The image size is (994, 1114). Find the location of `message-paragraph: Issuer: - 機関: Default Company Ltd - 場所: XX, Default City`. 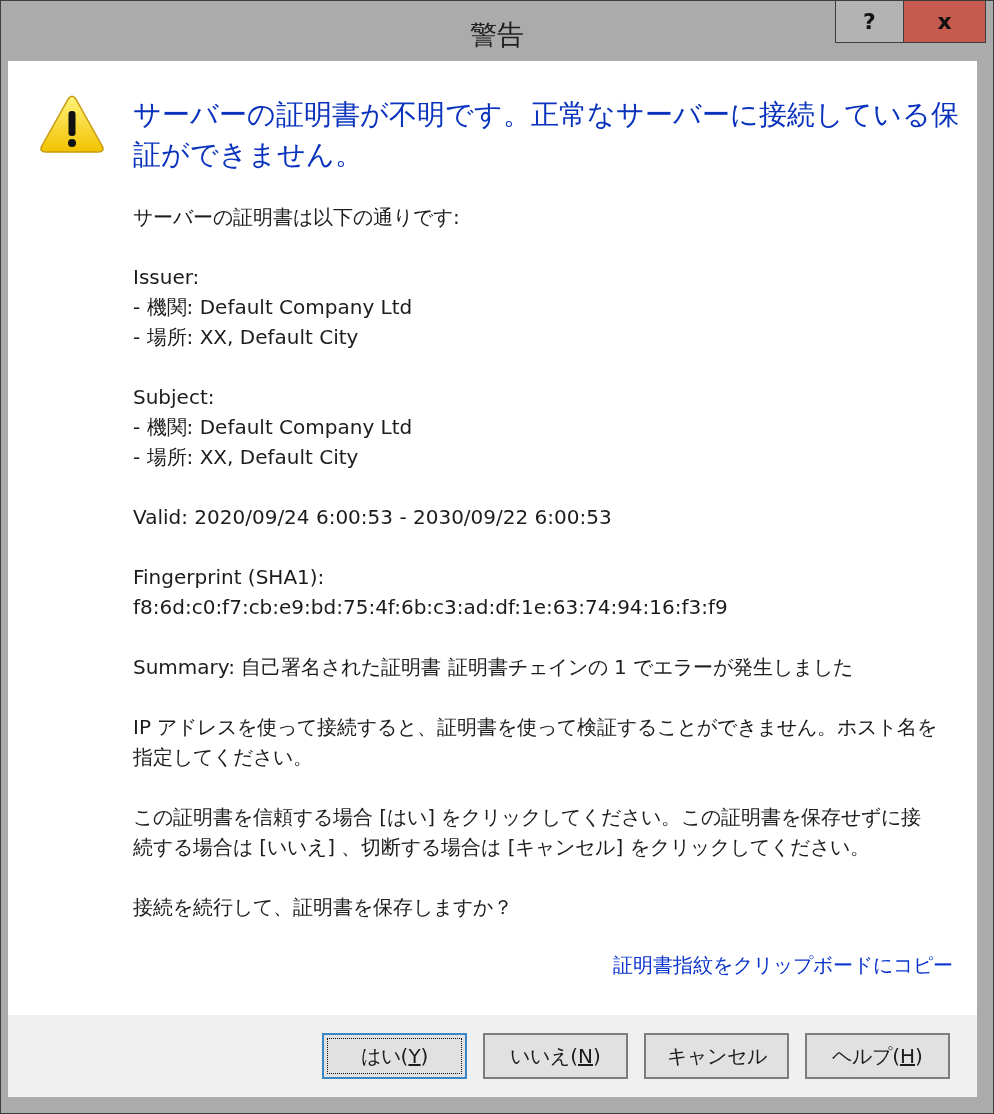

message-paragraph: Issuer: - 機関: Default Company Ltd - 場所: XX, Default City is located at coordinates (273, 307).